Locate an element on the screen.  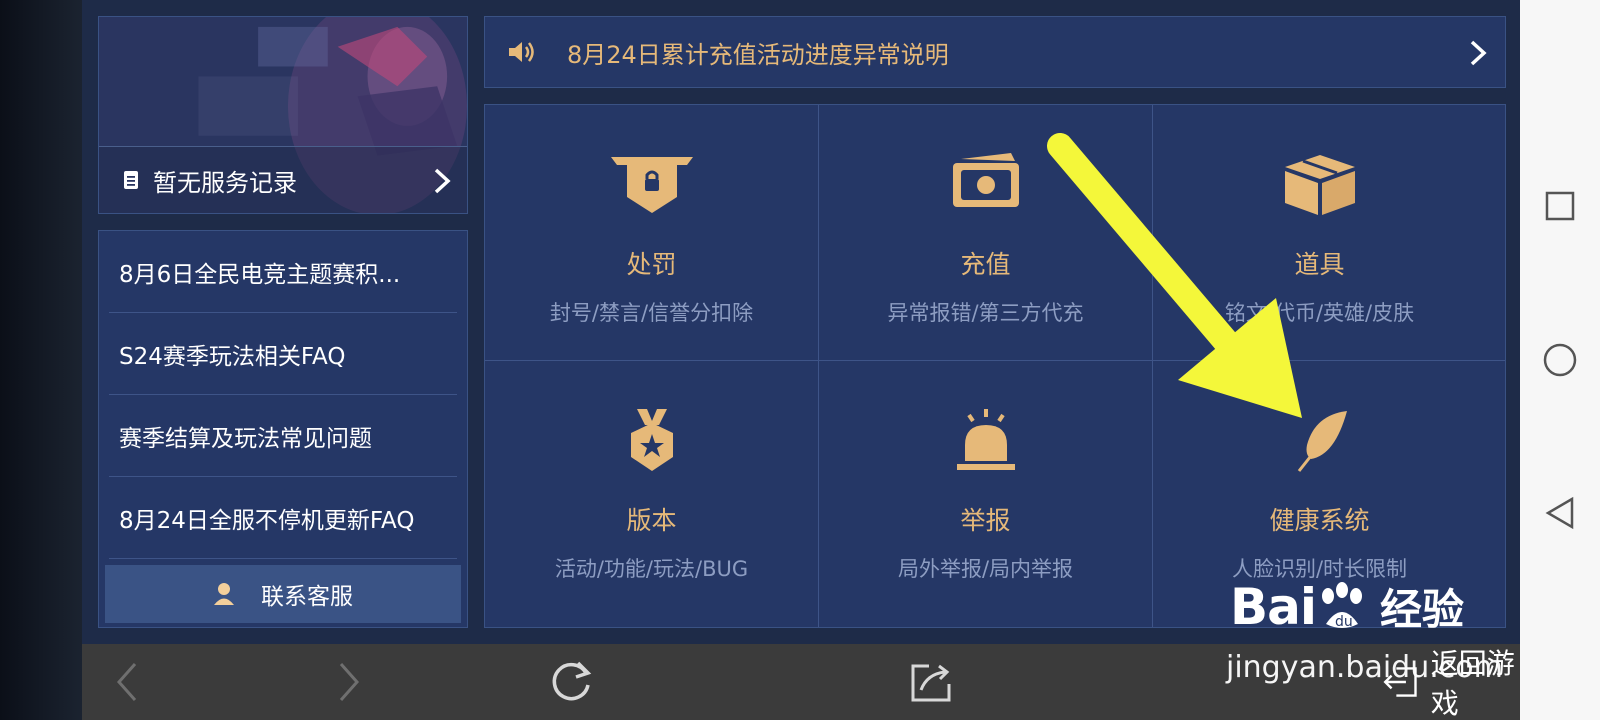
return-icon is located at coordinates (1400, 682).